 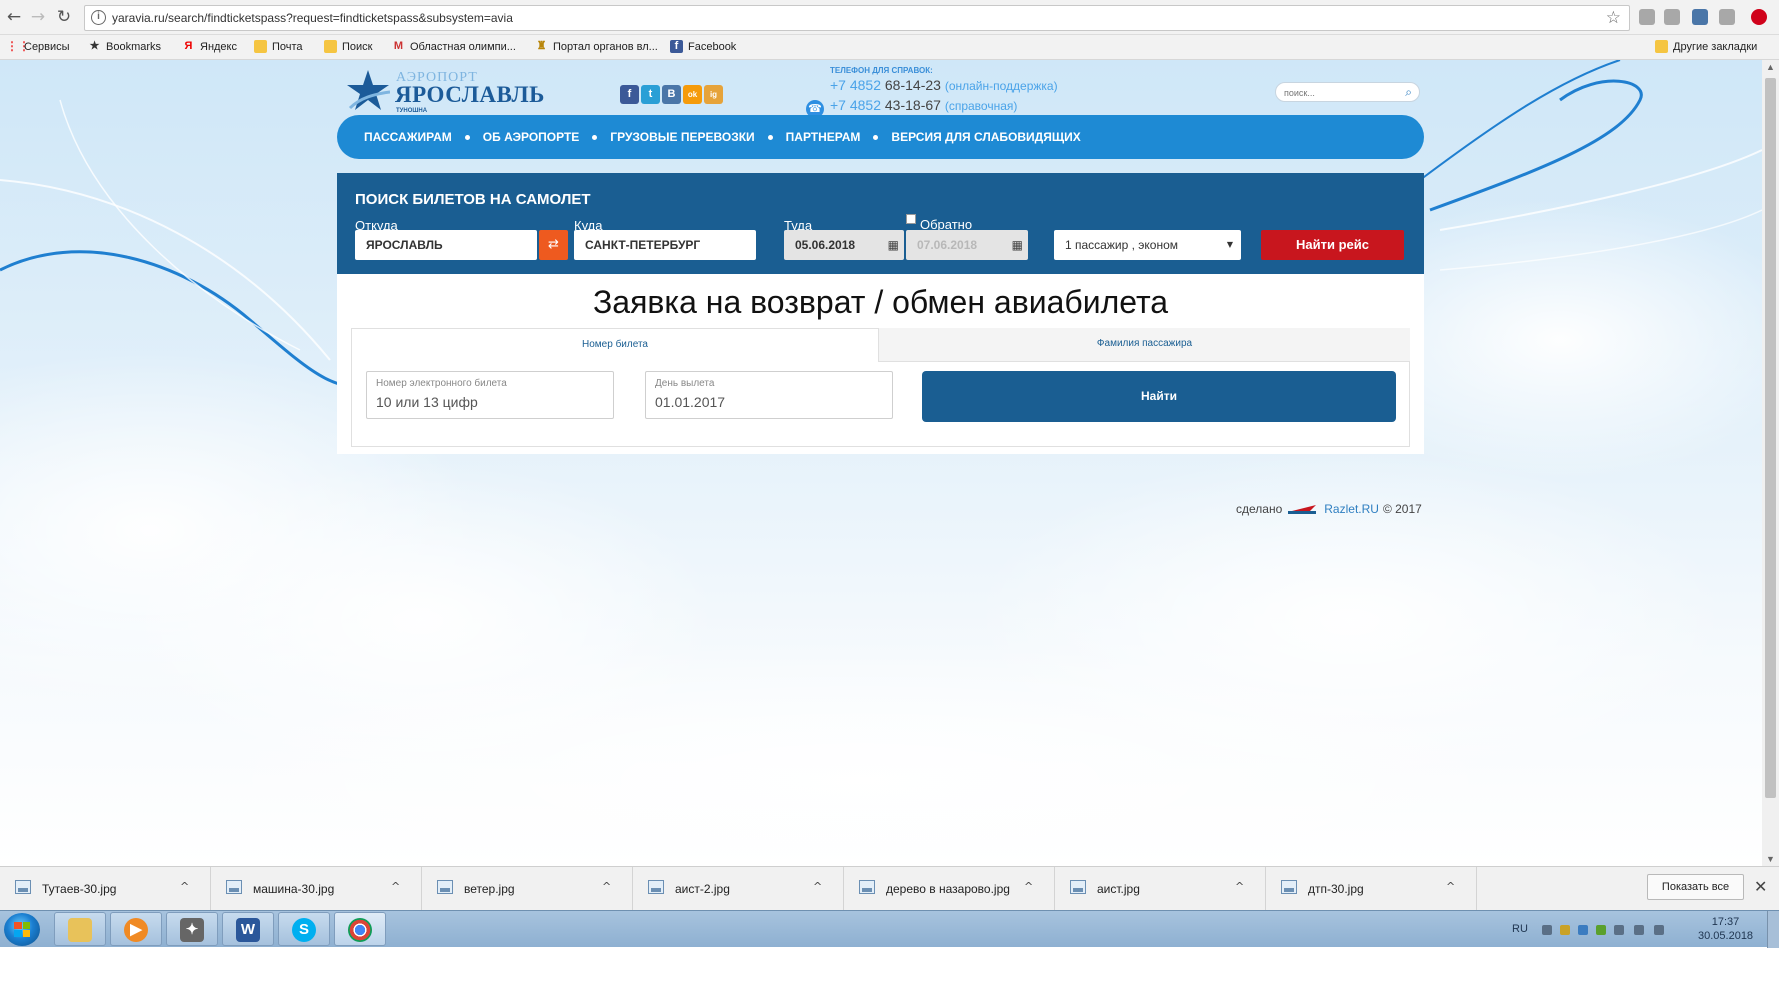 What do you see at coordinates (1160, 889) in the screenshot?
I see `download-item: аист.jpg ^` at bounding box center [1160, 889].